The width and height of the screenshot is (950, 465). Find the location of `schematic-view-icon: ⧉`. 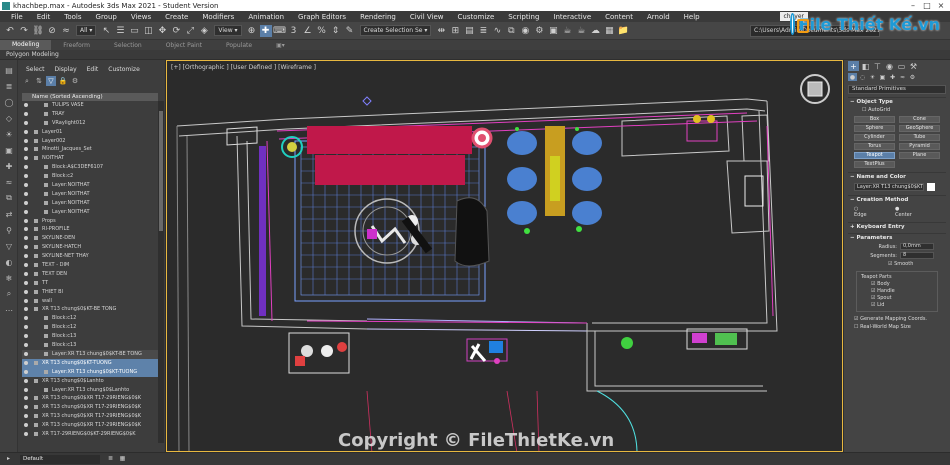

schematic-view-icon: ⧉ is located at coordinates (511, 31).